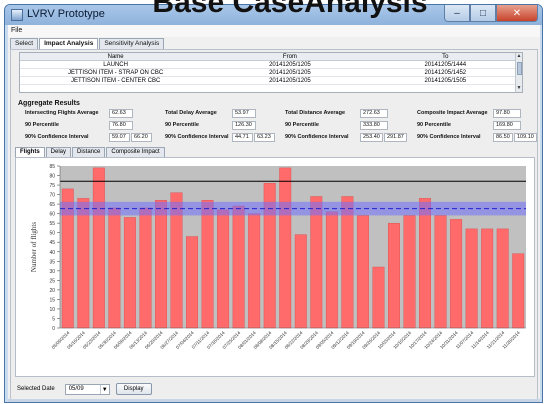 The height and width of the screenshot is (404, 547). Describe the element at coordinates (290, 9) in the screenshot. I see `overlay-title: Base CaseAnalysis` at that location.